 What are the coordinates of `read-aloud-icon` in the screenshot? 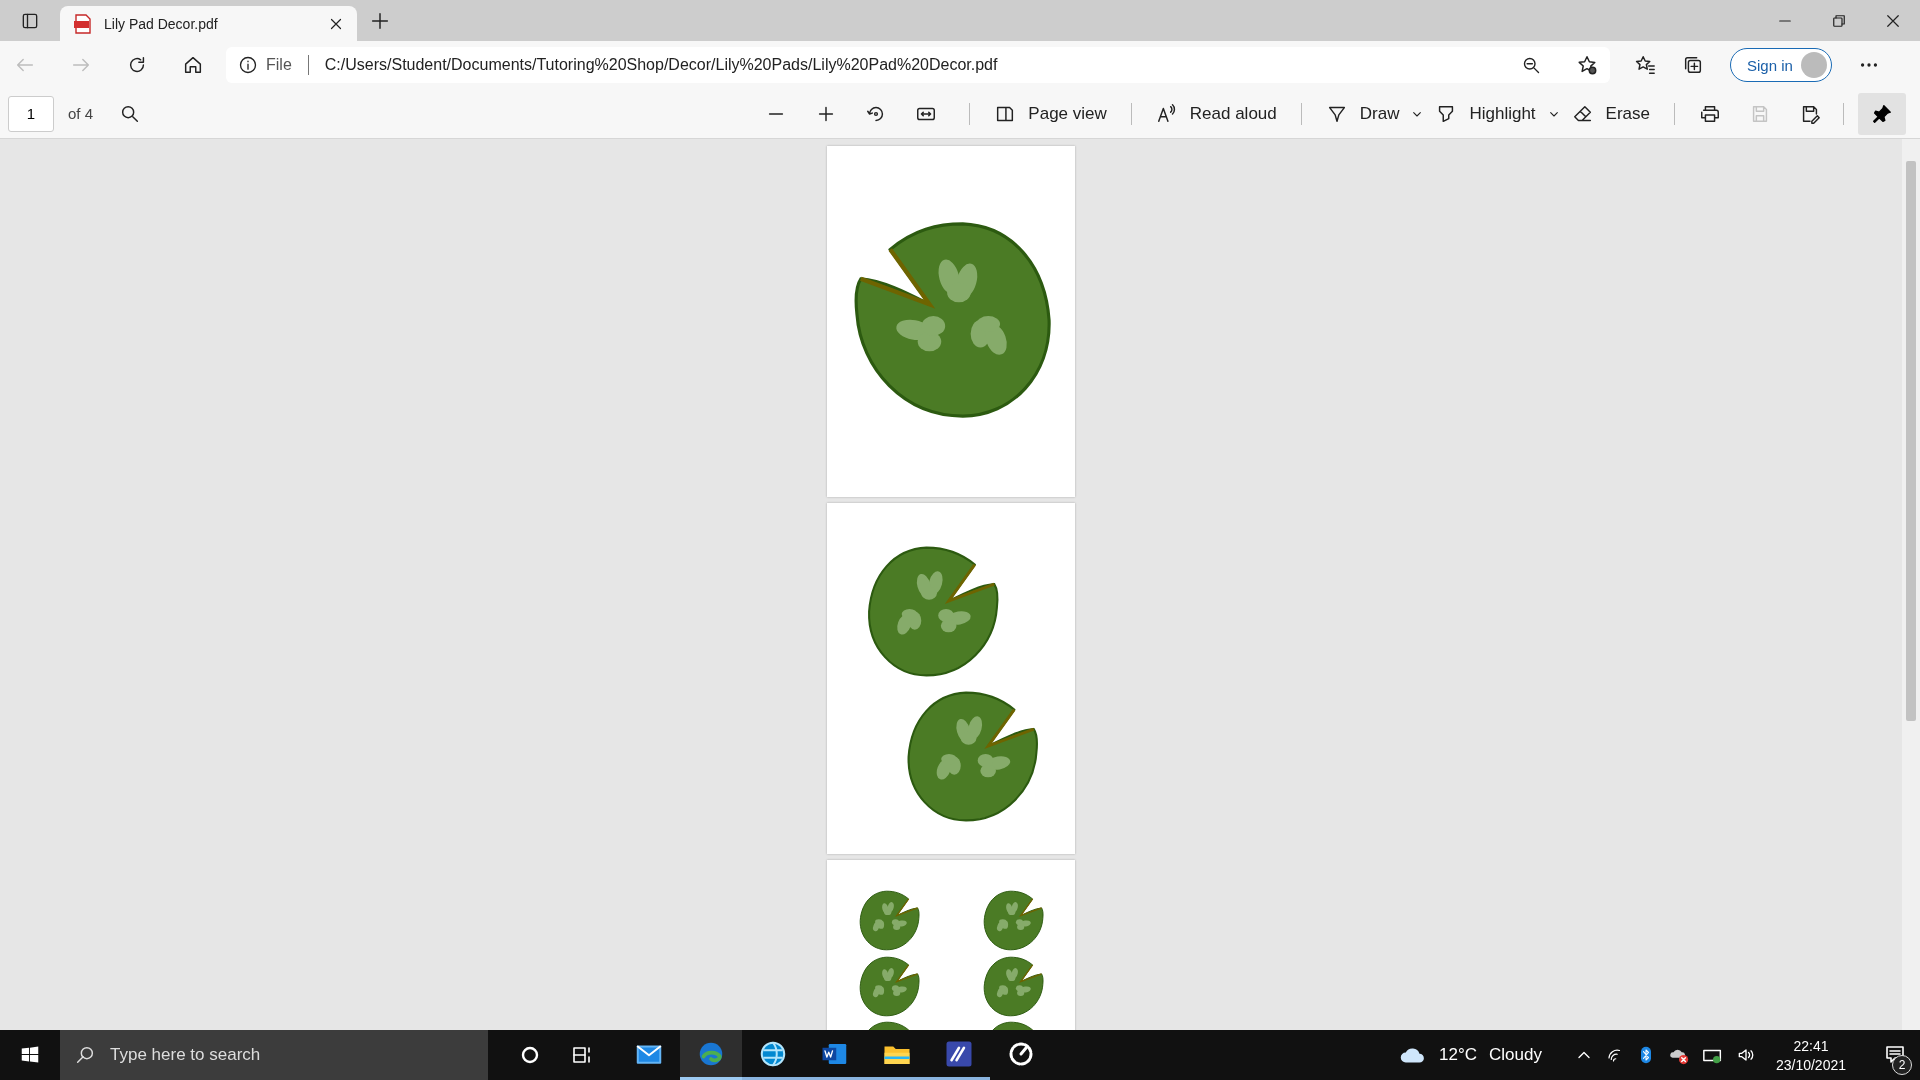 It's located at (1166, 113).